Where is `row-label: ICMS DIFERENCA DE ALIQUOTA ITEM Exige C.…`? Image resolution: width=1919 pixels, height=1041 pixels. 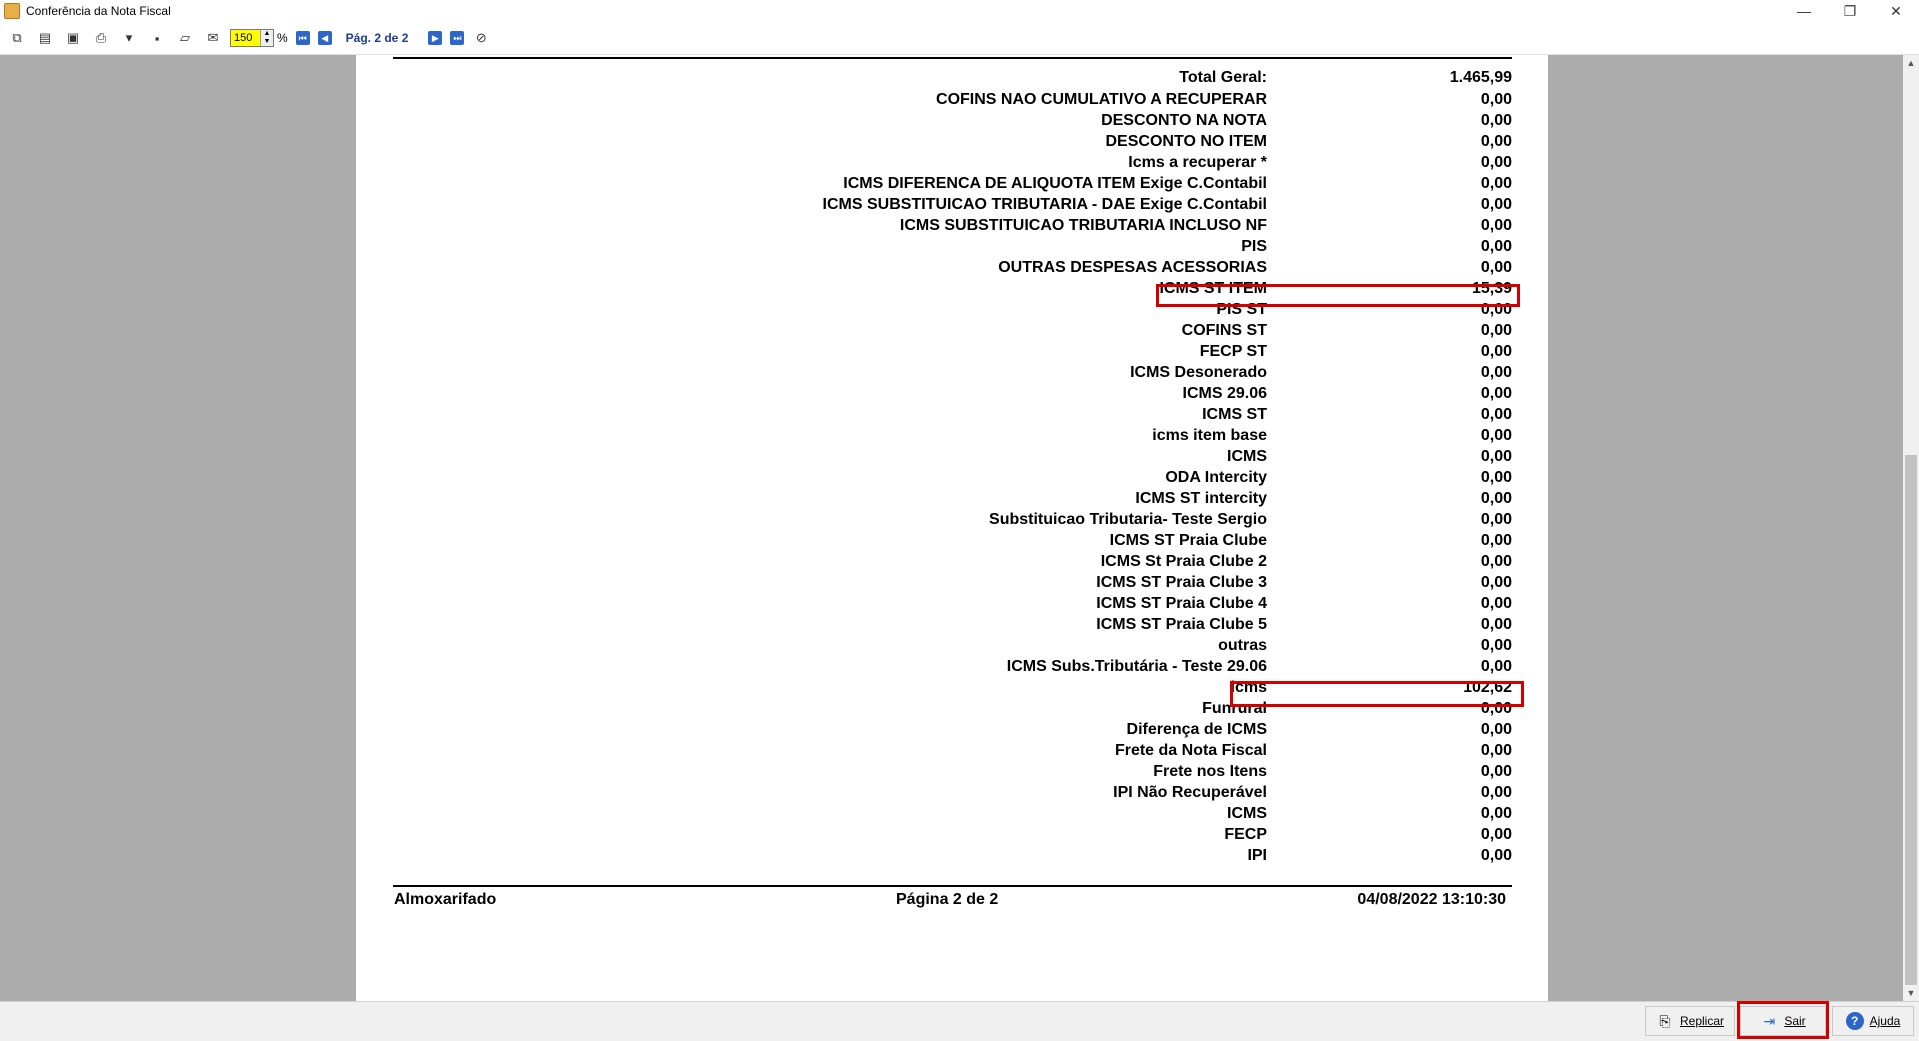 row-label: ICMS DIFERENCA DE ALIQUOTA ITEM Exige C.… is located at coordinates (1055, 183).